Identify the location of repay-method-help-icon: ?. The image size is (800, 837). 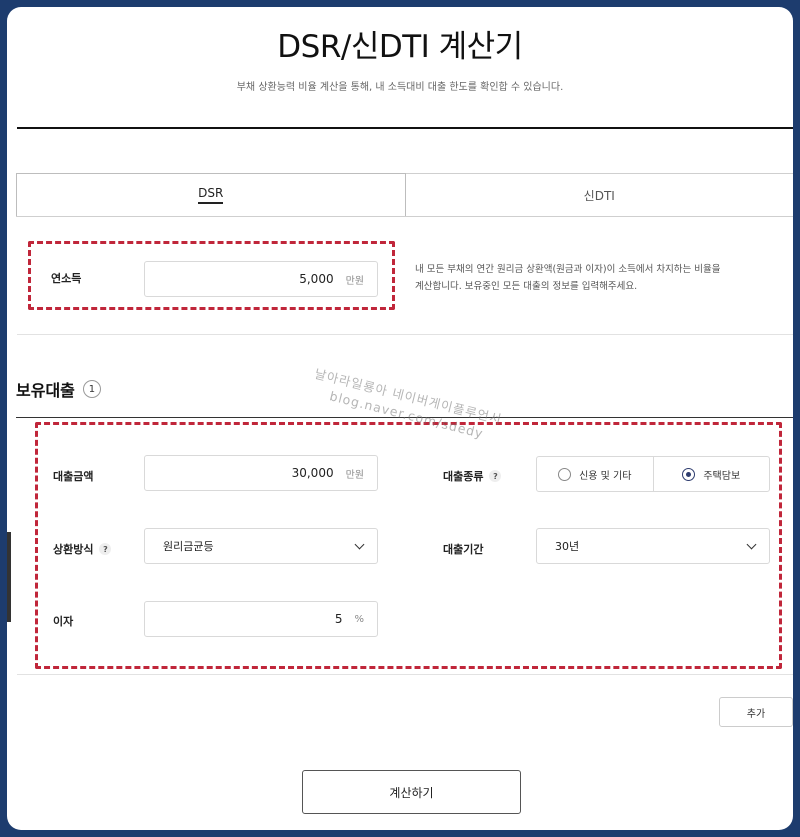
(105, 549).